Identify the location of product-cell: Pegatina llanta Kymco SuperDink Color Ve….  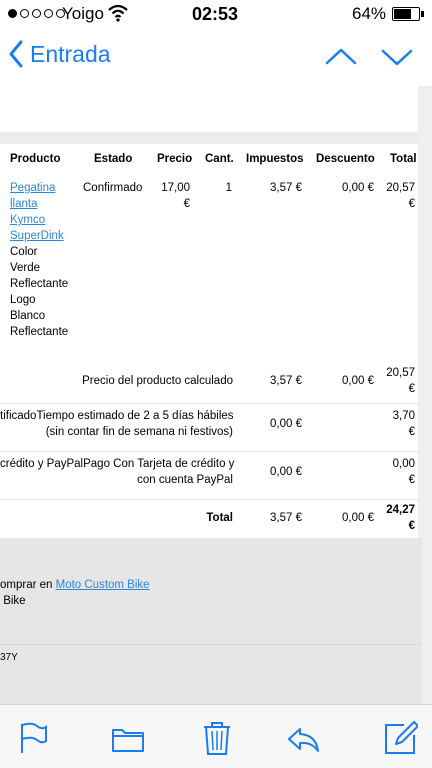
(47, 260).